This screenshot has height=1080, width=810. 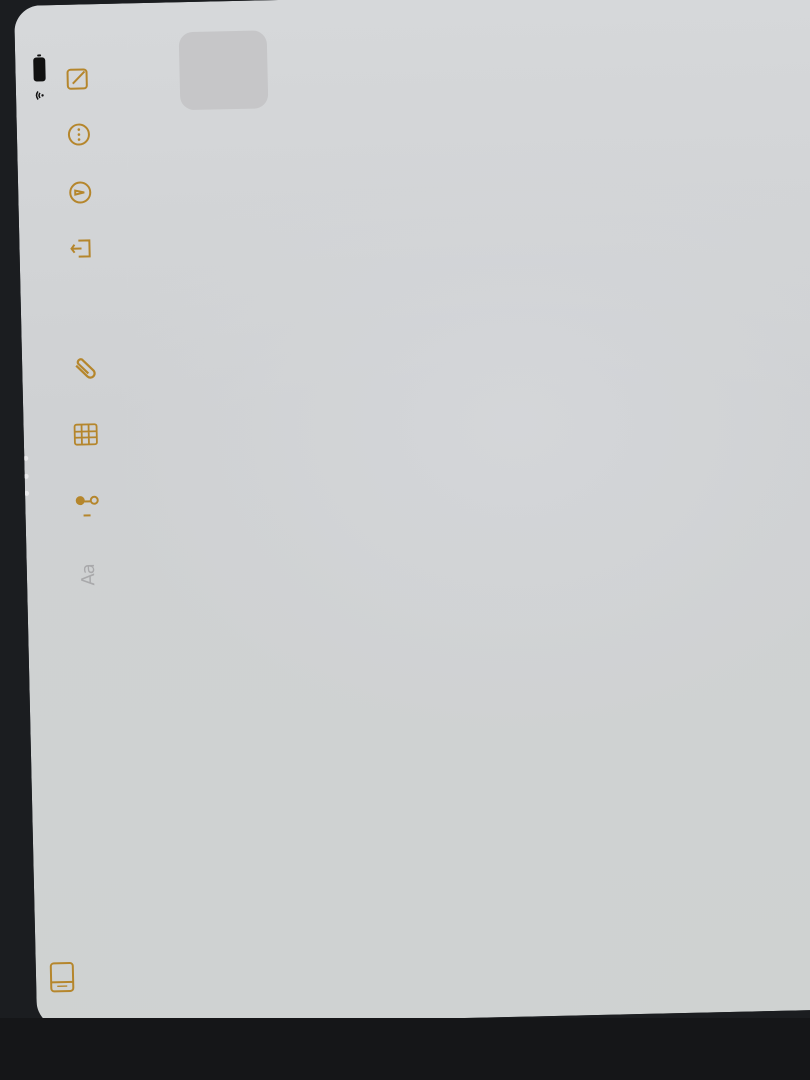 I want to click on table-icon, so click(x=85, y=434).